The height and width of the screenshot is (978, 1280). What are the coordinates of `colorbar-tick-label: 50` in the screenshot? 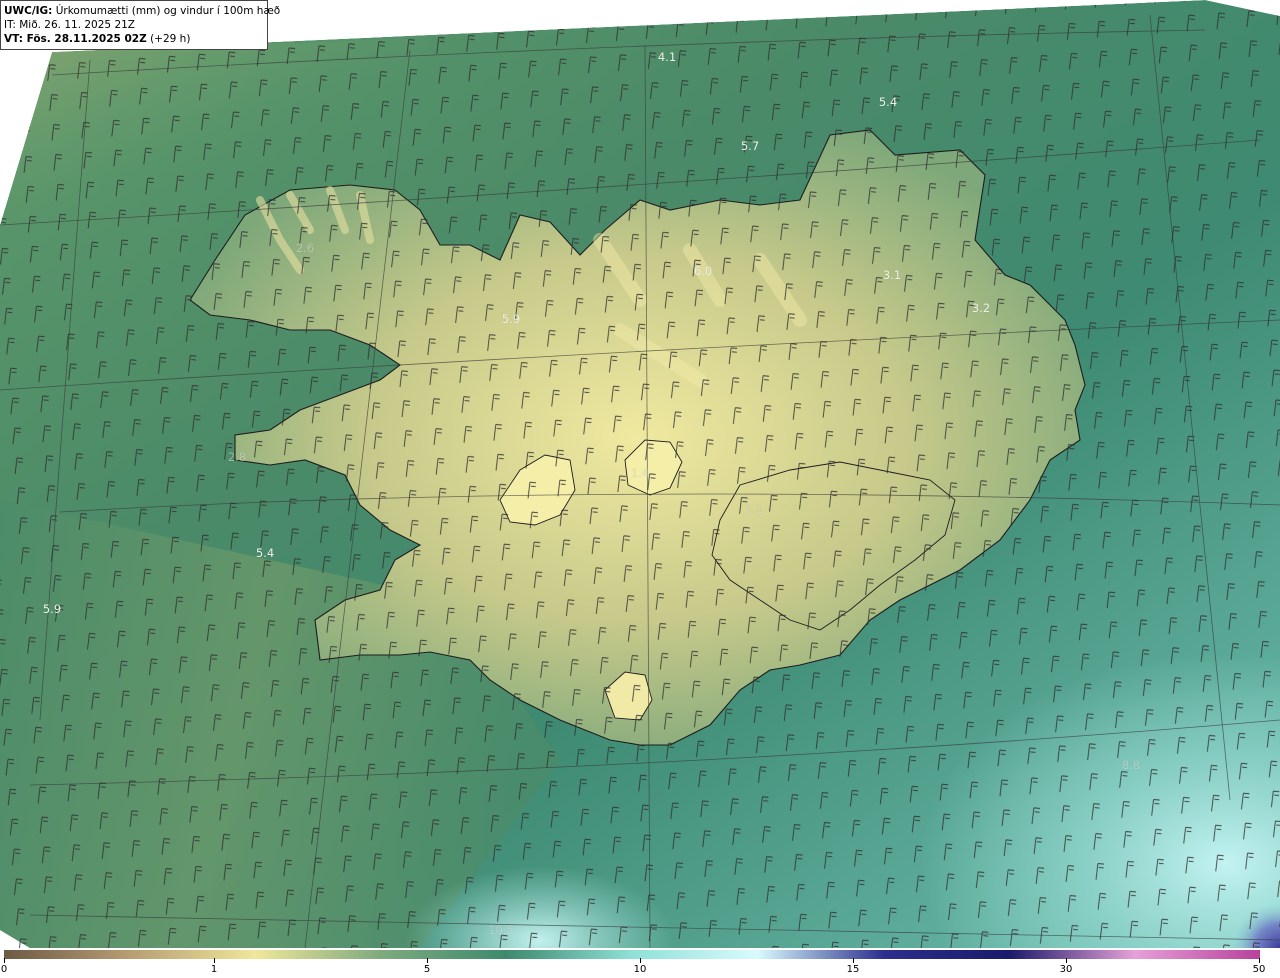 It's located at (1259, 969).